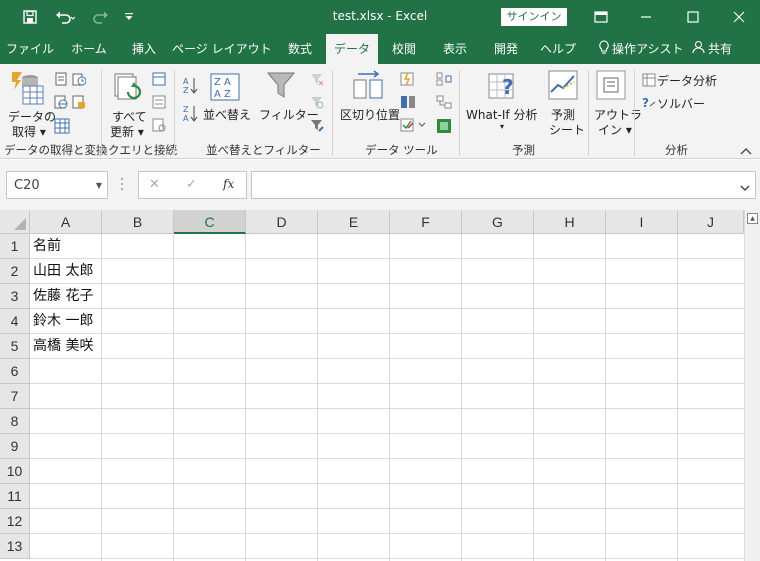 This screenshot has height=561, width=760. Describe the element at coordinates (15, 496) in the screenshot. I see `row-header-11: 11` at that location.